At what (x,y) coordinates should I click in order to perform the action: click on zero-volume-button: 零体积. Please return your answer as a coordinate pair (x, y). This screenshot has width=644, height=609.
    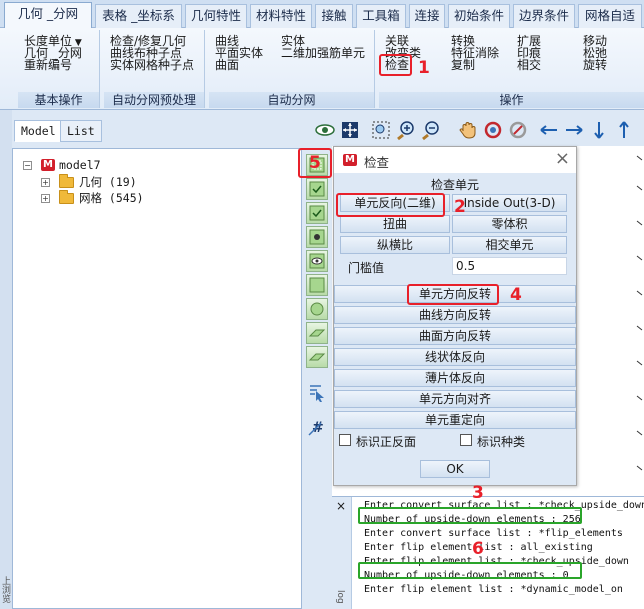
    Looking at the image, I should click on (509, 224).